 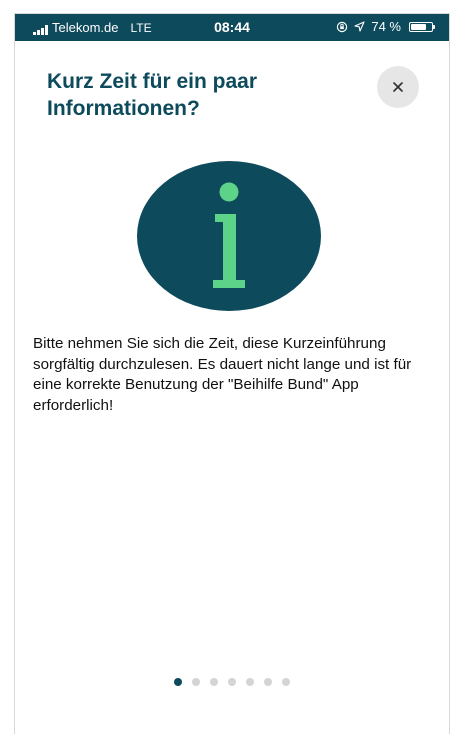 I want to click on rotation-lock-icon, so click(x=342, y=26).